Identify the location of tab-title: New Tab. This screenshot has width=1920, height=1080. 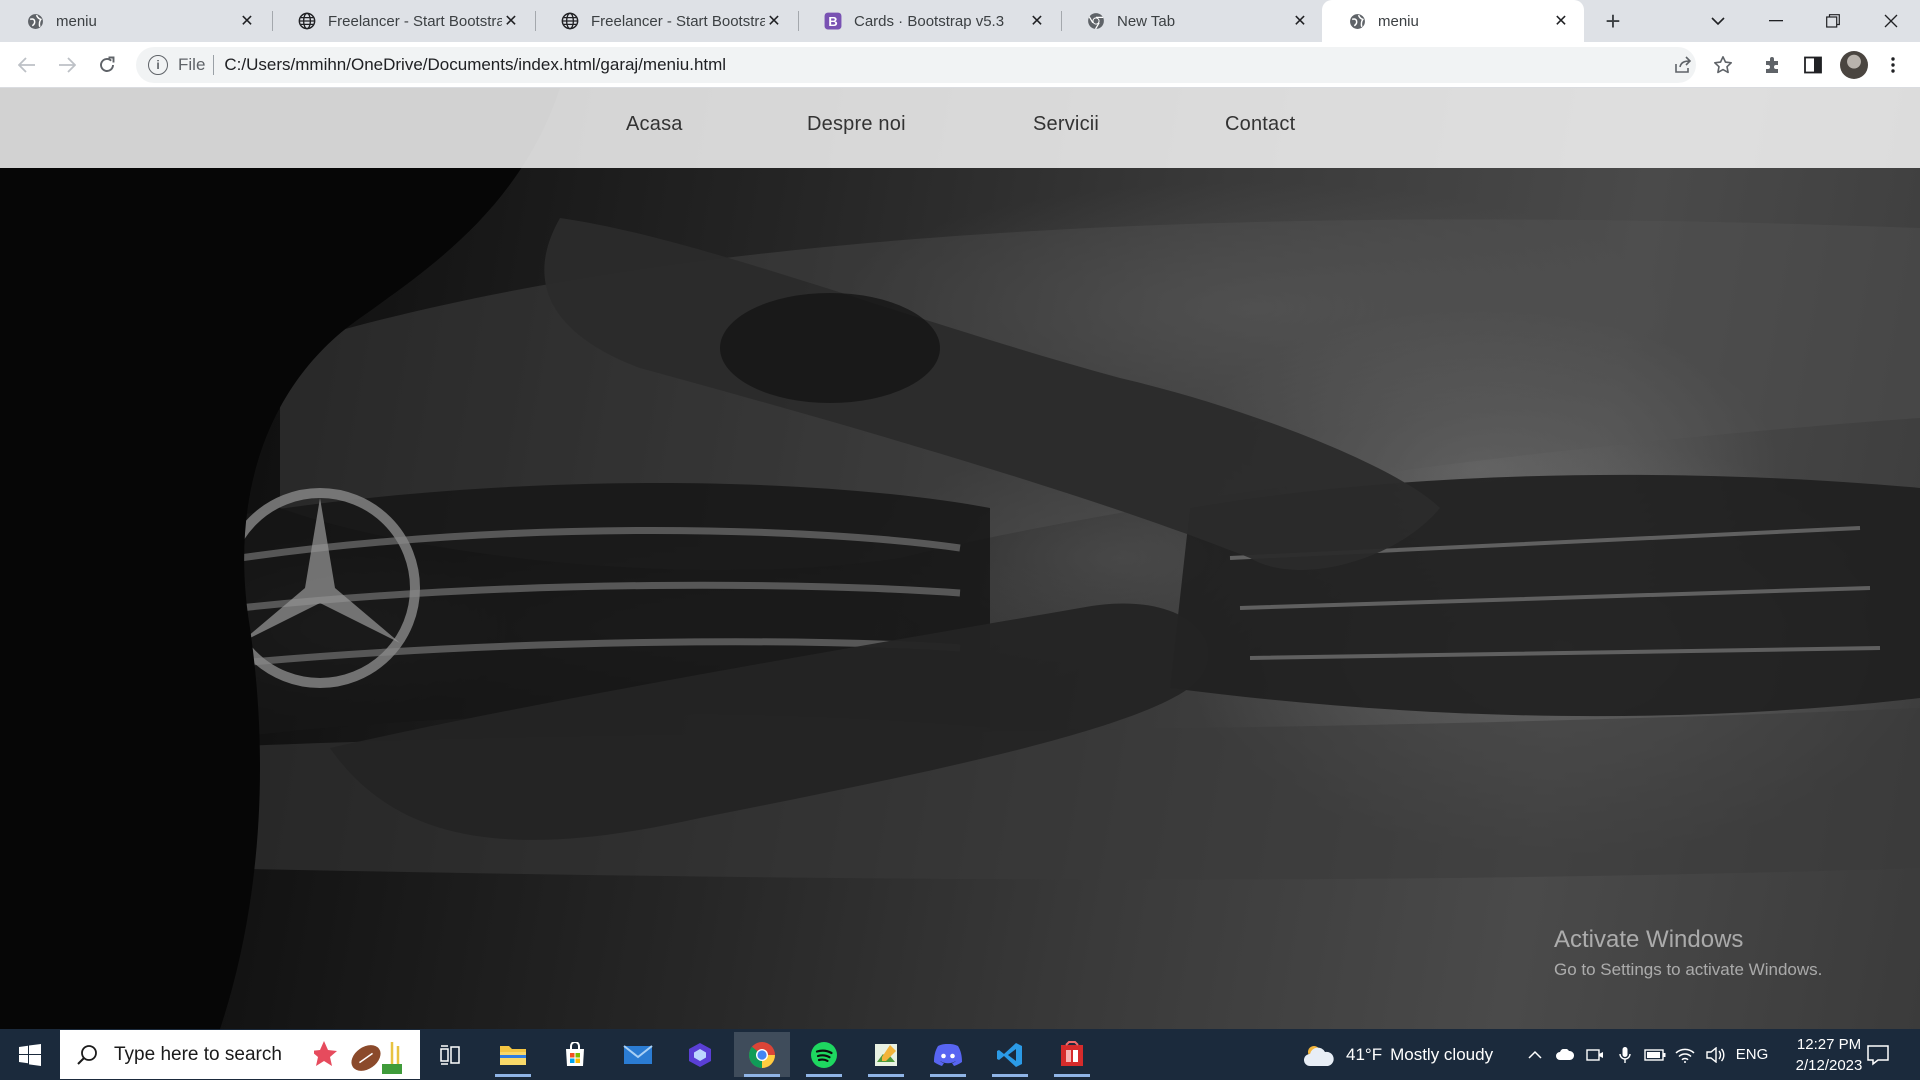
(1146, 21).